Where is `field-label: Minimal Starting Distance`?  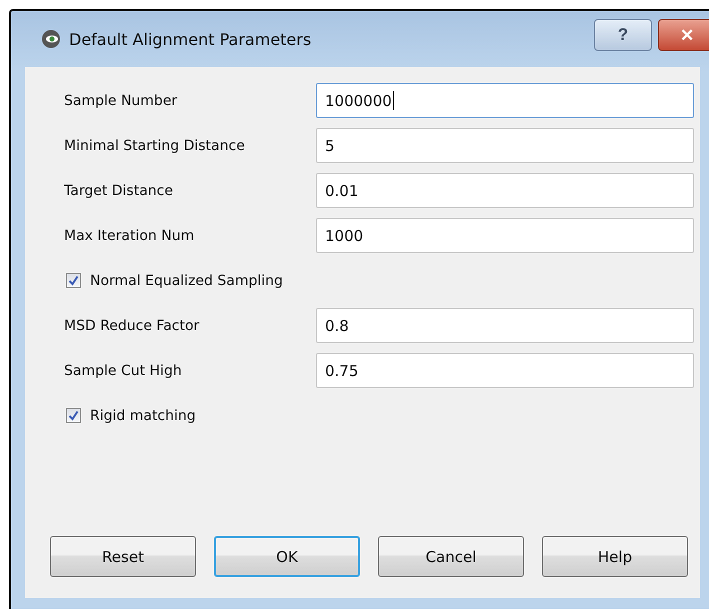
field-label: Minimal Starting Distance is located at coordinates (155, 146).